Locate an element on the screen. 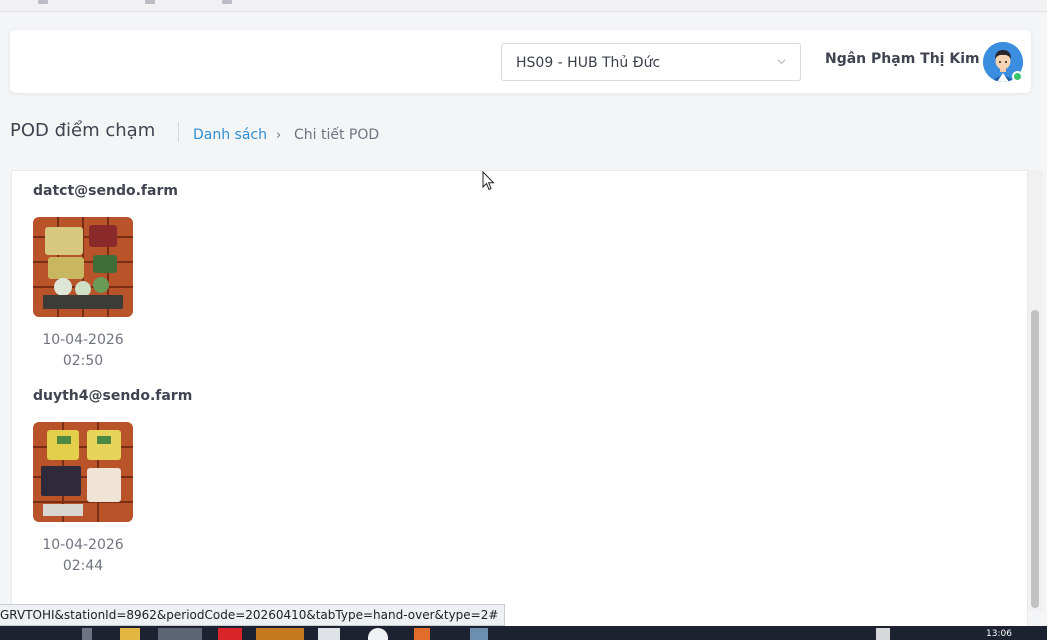  pod-user-email: datct@sendo.farm is located at coordinates (105, 191).